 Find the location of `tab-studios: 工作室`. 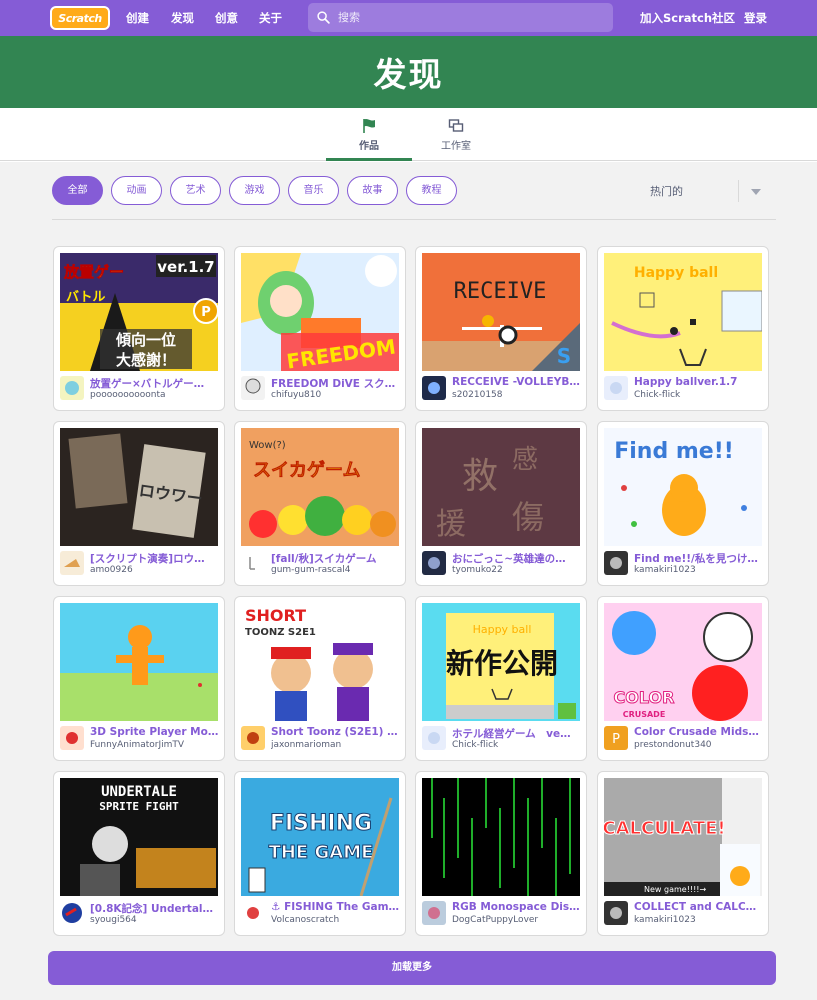

tab-studios: 工作室 is located at coordinates (456, 134).